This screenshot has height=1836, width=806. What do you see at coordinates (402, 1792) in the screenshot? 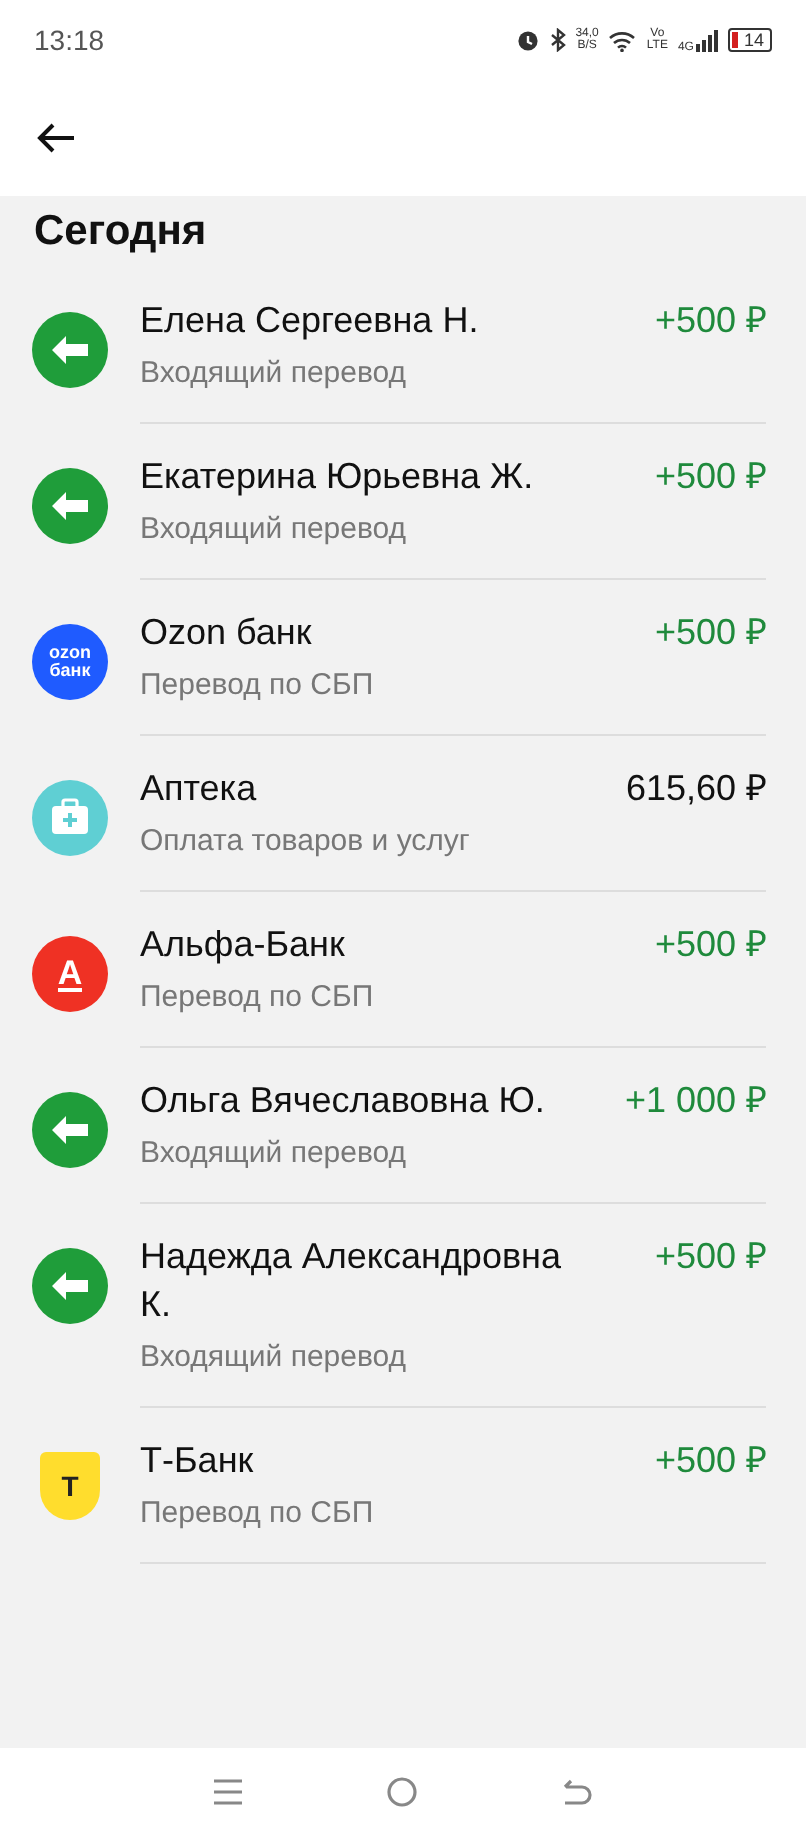
I see `home-circle-icon` at bounding box center [402, 1792].